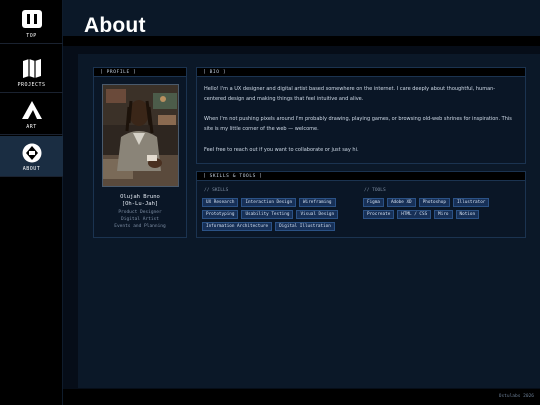 The width and height of the screenshot is (540, 405). Describe the element at coordinates (31, 85) in the screenshot. I see `nav-label-projects: PROJECTS` at that location.